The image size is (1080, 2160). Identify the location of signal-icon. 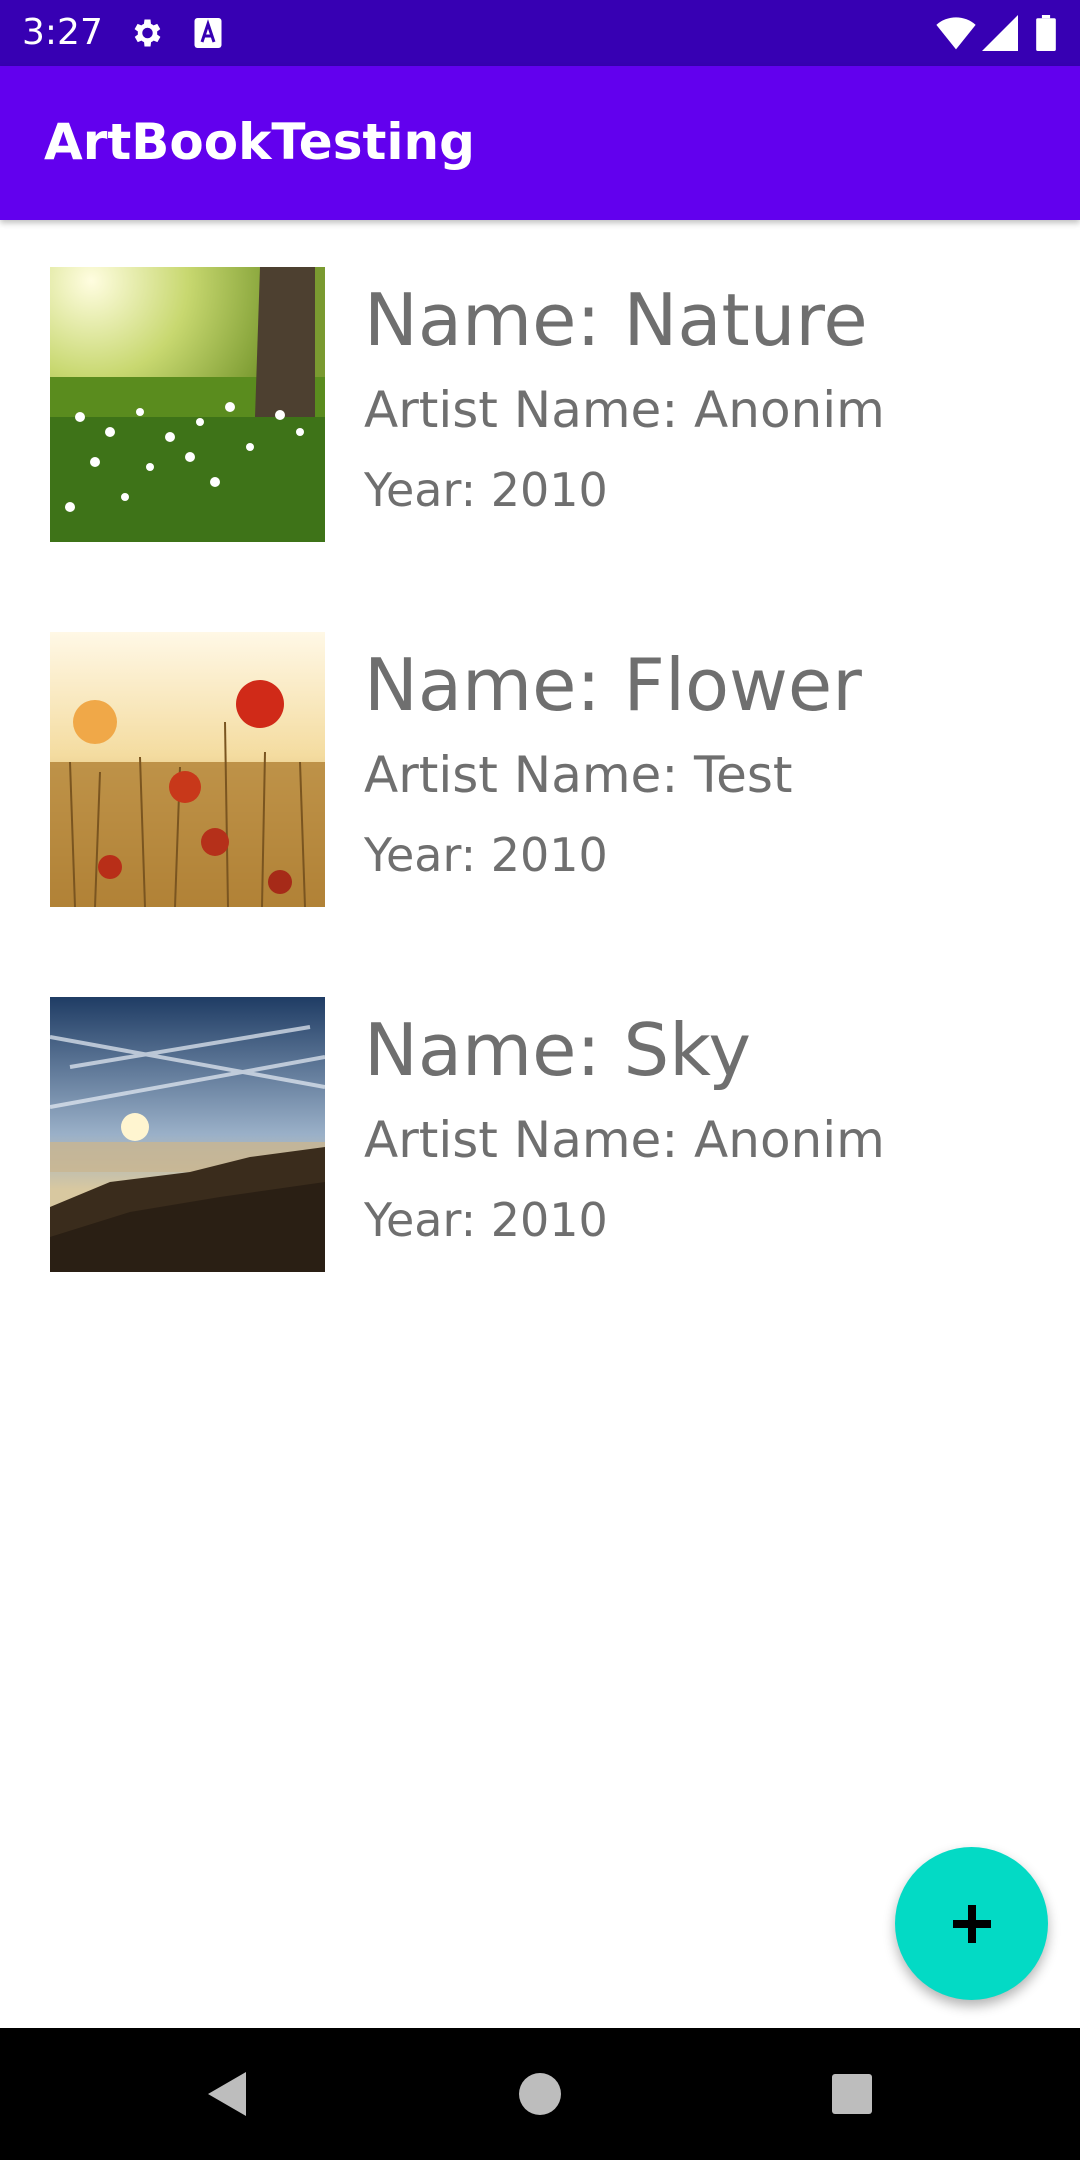
(1000, 35).